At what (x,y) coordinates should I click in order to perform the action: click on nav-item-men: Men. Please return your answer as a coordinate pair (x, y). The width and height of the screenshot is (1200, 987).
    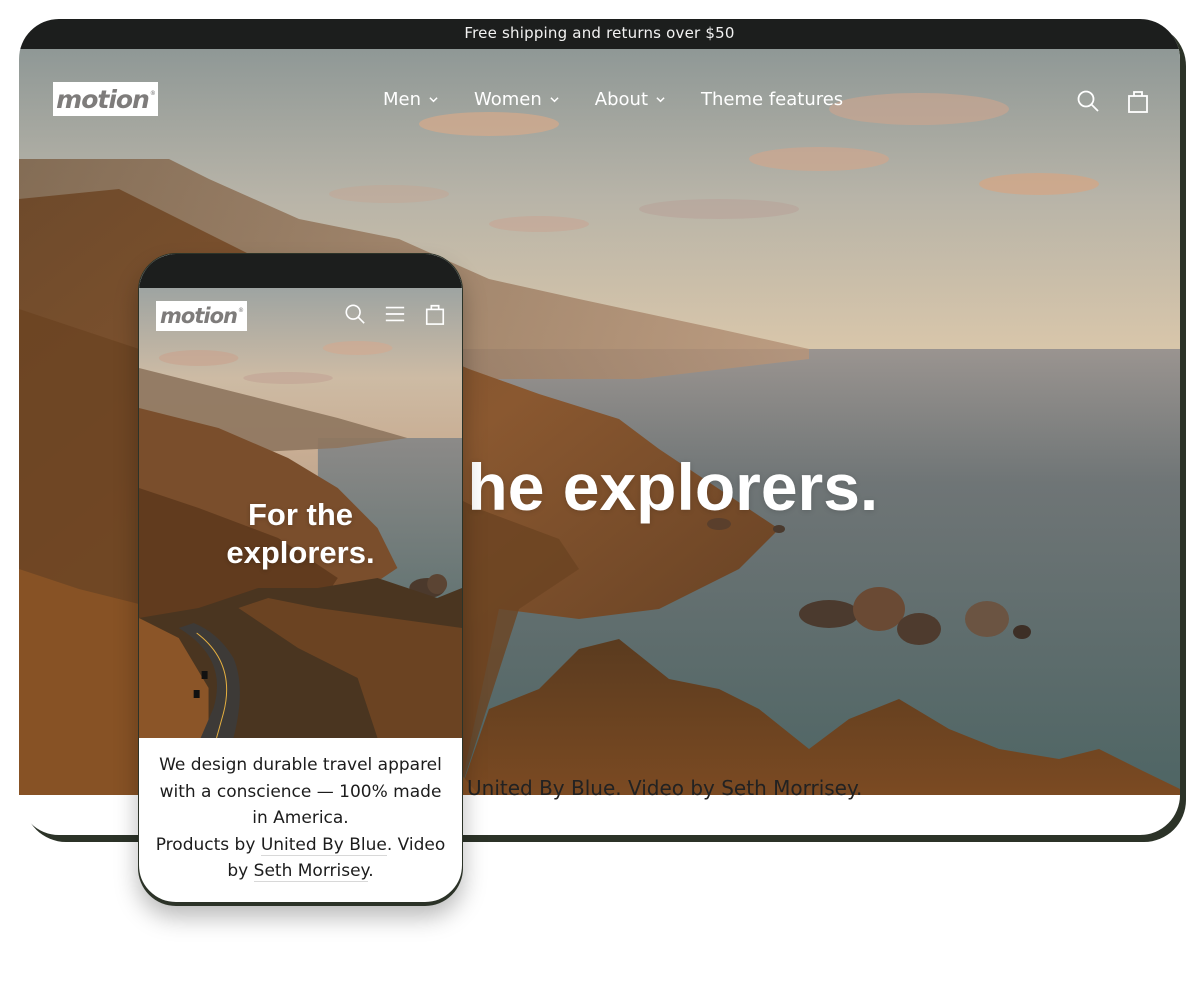
    Looking at the image, I should click on (410, 99).